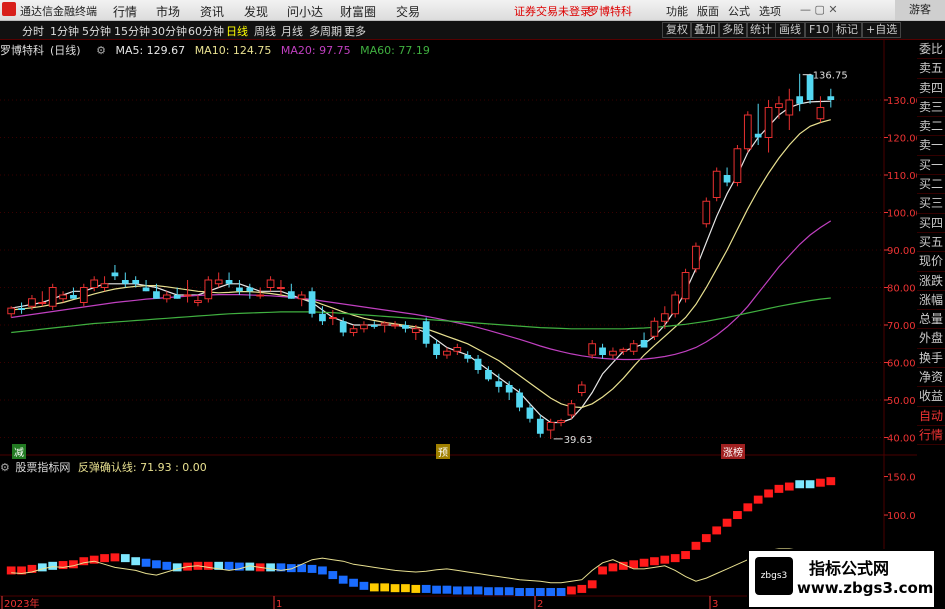 The width and height of the screenshot is (945, 609). Describe the element at coordinates (901, 516) in the screenshot. I see `ind-tick-label: 100.0` at that location.